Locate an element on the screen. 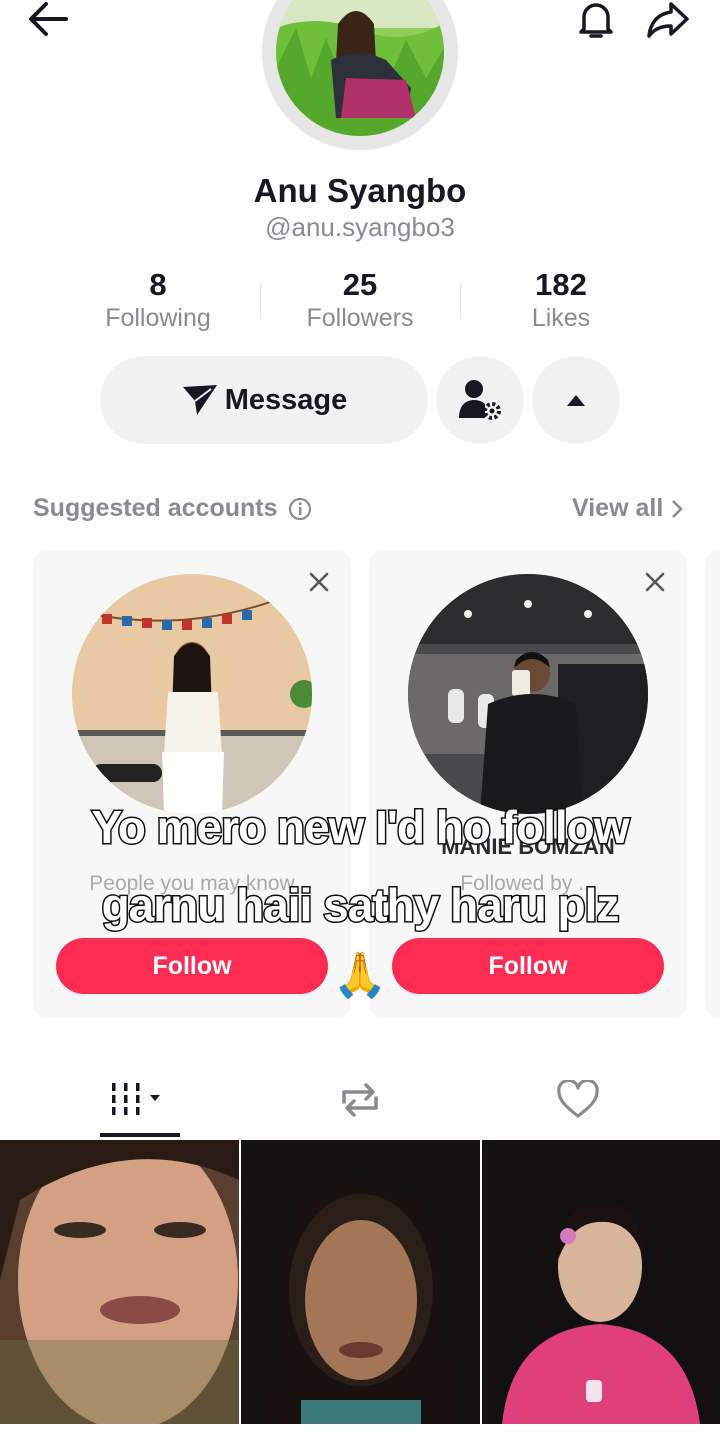  back-button is located at coordinates (48, 20).